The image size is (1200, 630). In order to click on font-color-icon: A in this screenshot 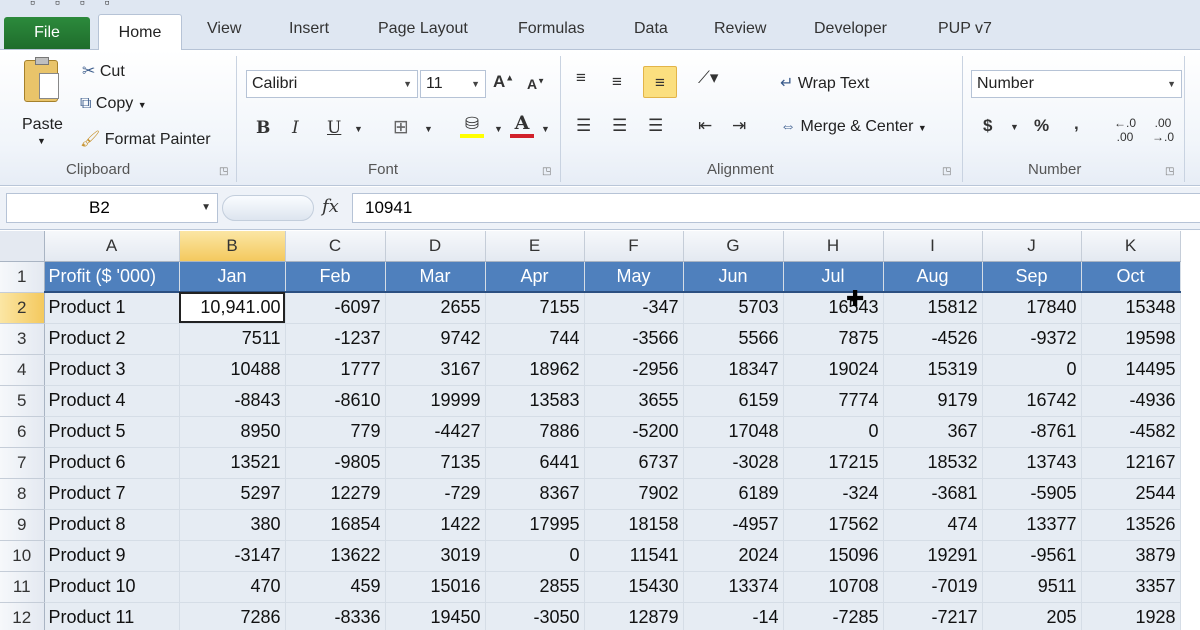, I will do `click(522, 125)`.